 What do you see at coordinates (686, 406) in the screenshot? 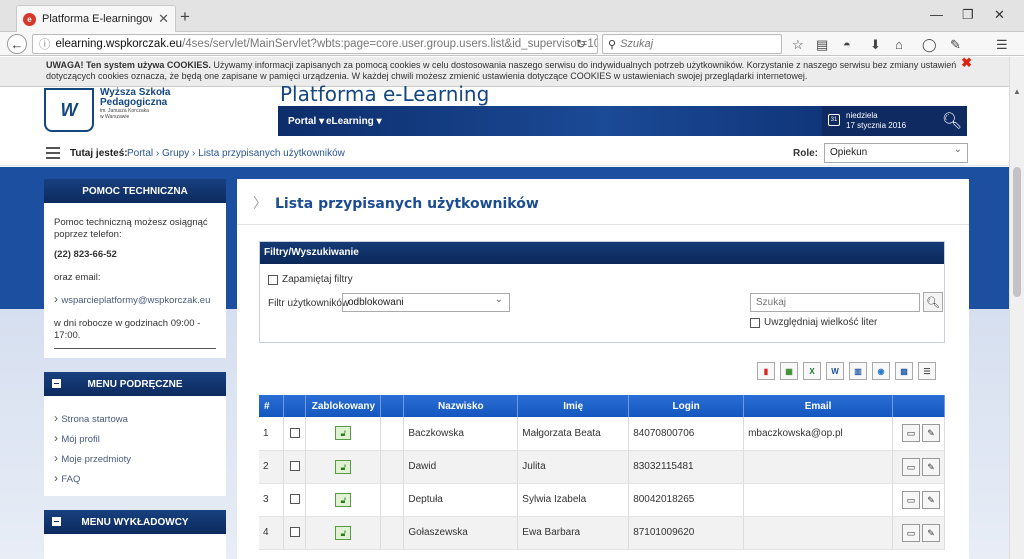
I see `col-login: Login` at bounding box center [686, 406].